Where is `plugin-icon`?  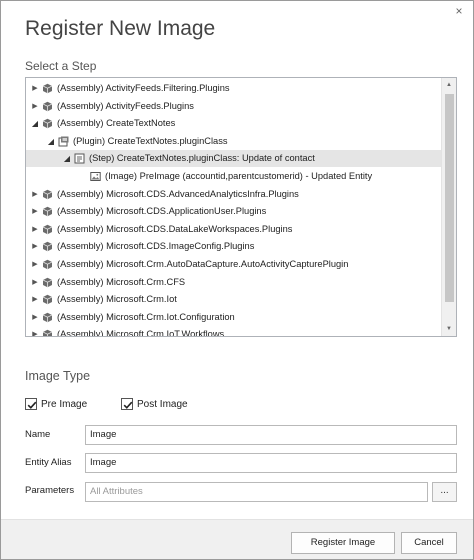 plugin-icon is located at coordinates (63, 141).